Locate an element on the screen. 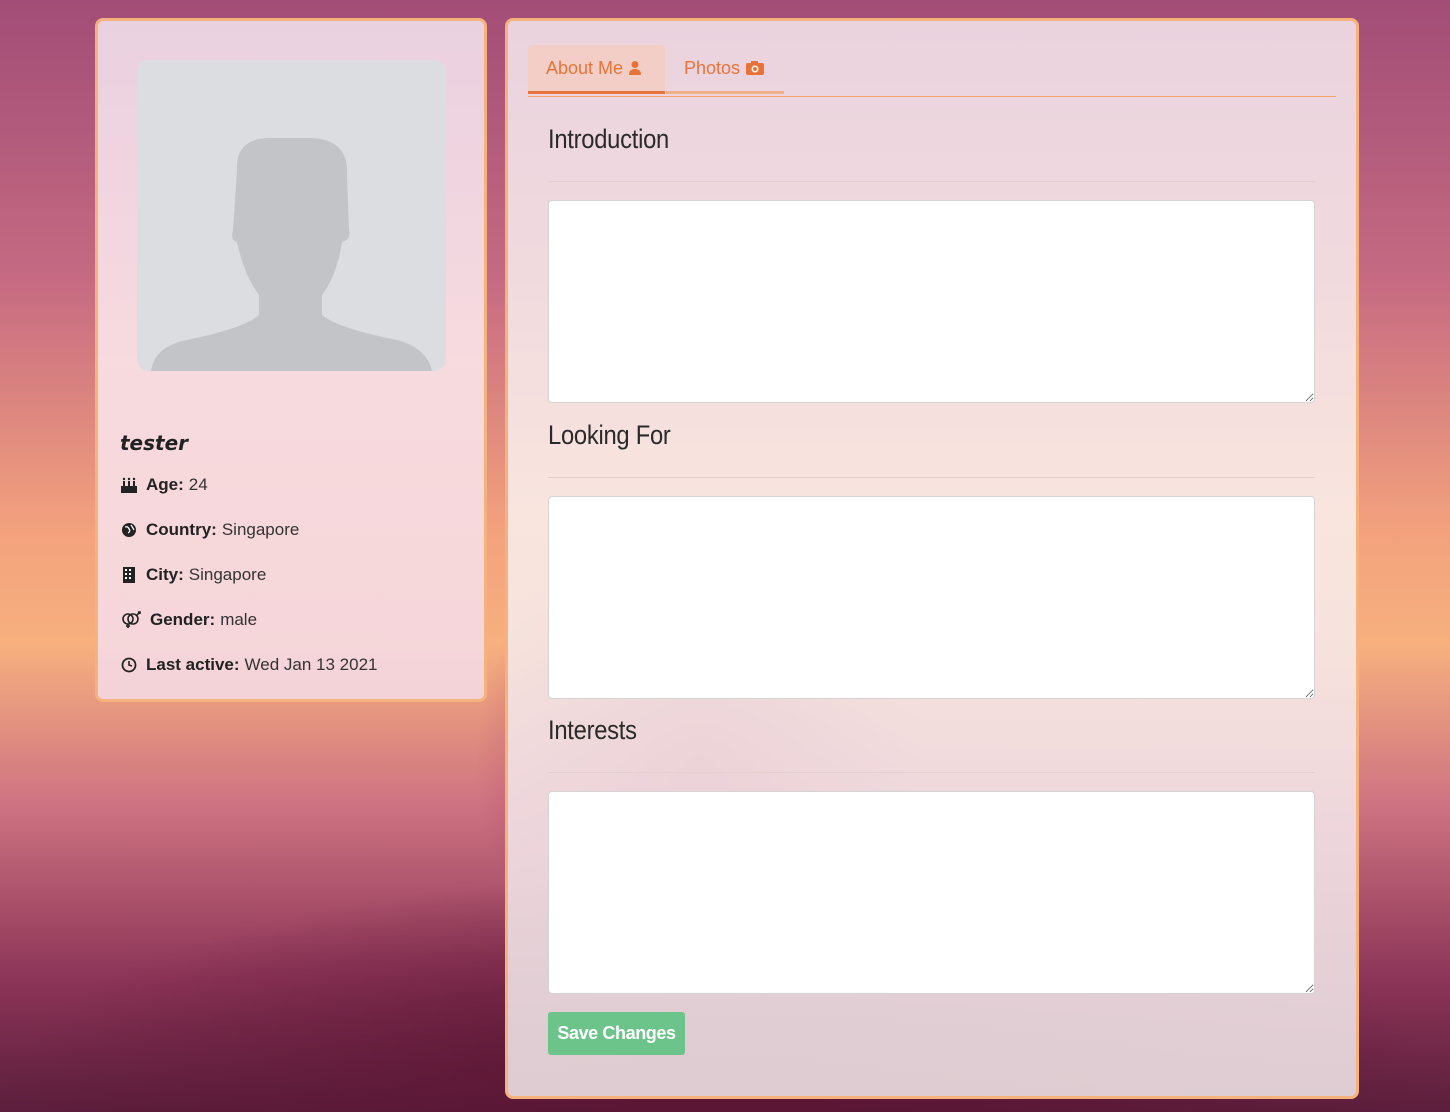 This screenshot has height=1112, width=1450. tab-about-me: About Me is located at coordinates (596, 69).